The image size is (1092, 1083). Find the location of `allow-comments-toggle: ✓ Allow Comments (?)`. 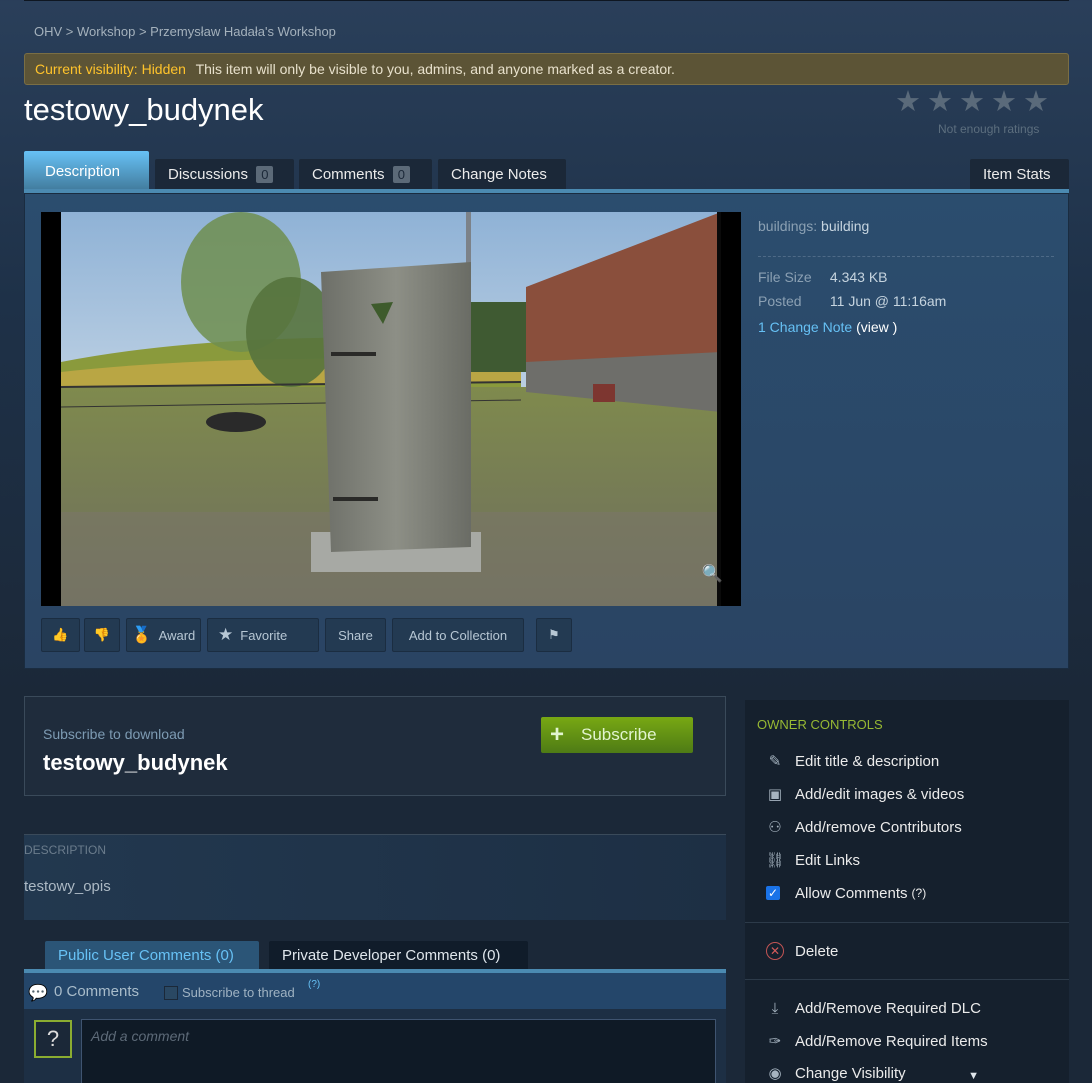

allow-comments-toggle: ✓ Allow Comments (?) is located at coordinates (845, 893).